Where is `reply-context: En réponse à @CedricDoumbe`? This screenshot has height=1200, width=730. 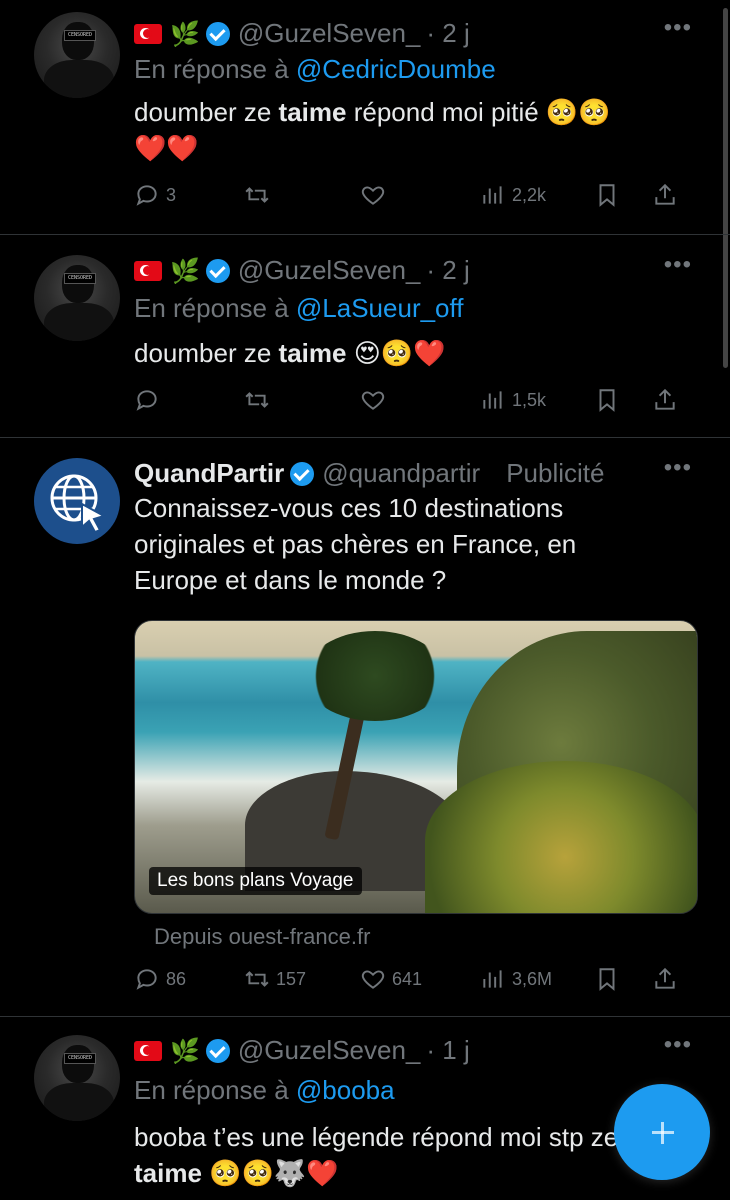 reply-context: En réponse à @CedricDoumbe is located at coordinates (315, 69).